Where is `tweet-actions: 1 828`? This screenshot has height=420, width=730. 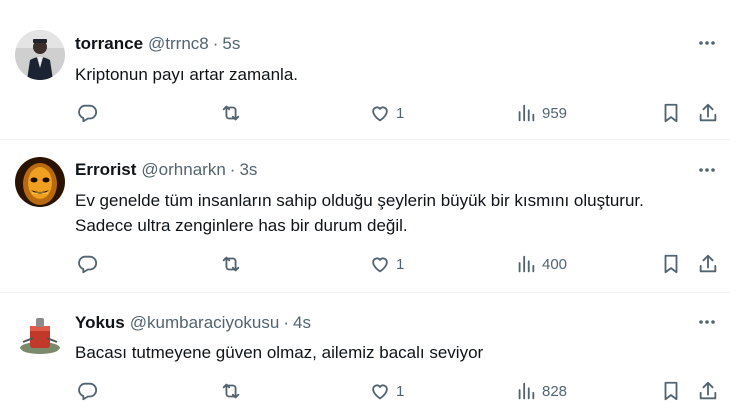
tweet-actions: 1 828 is located at coordinates (397, 391).